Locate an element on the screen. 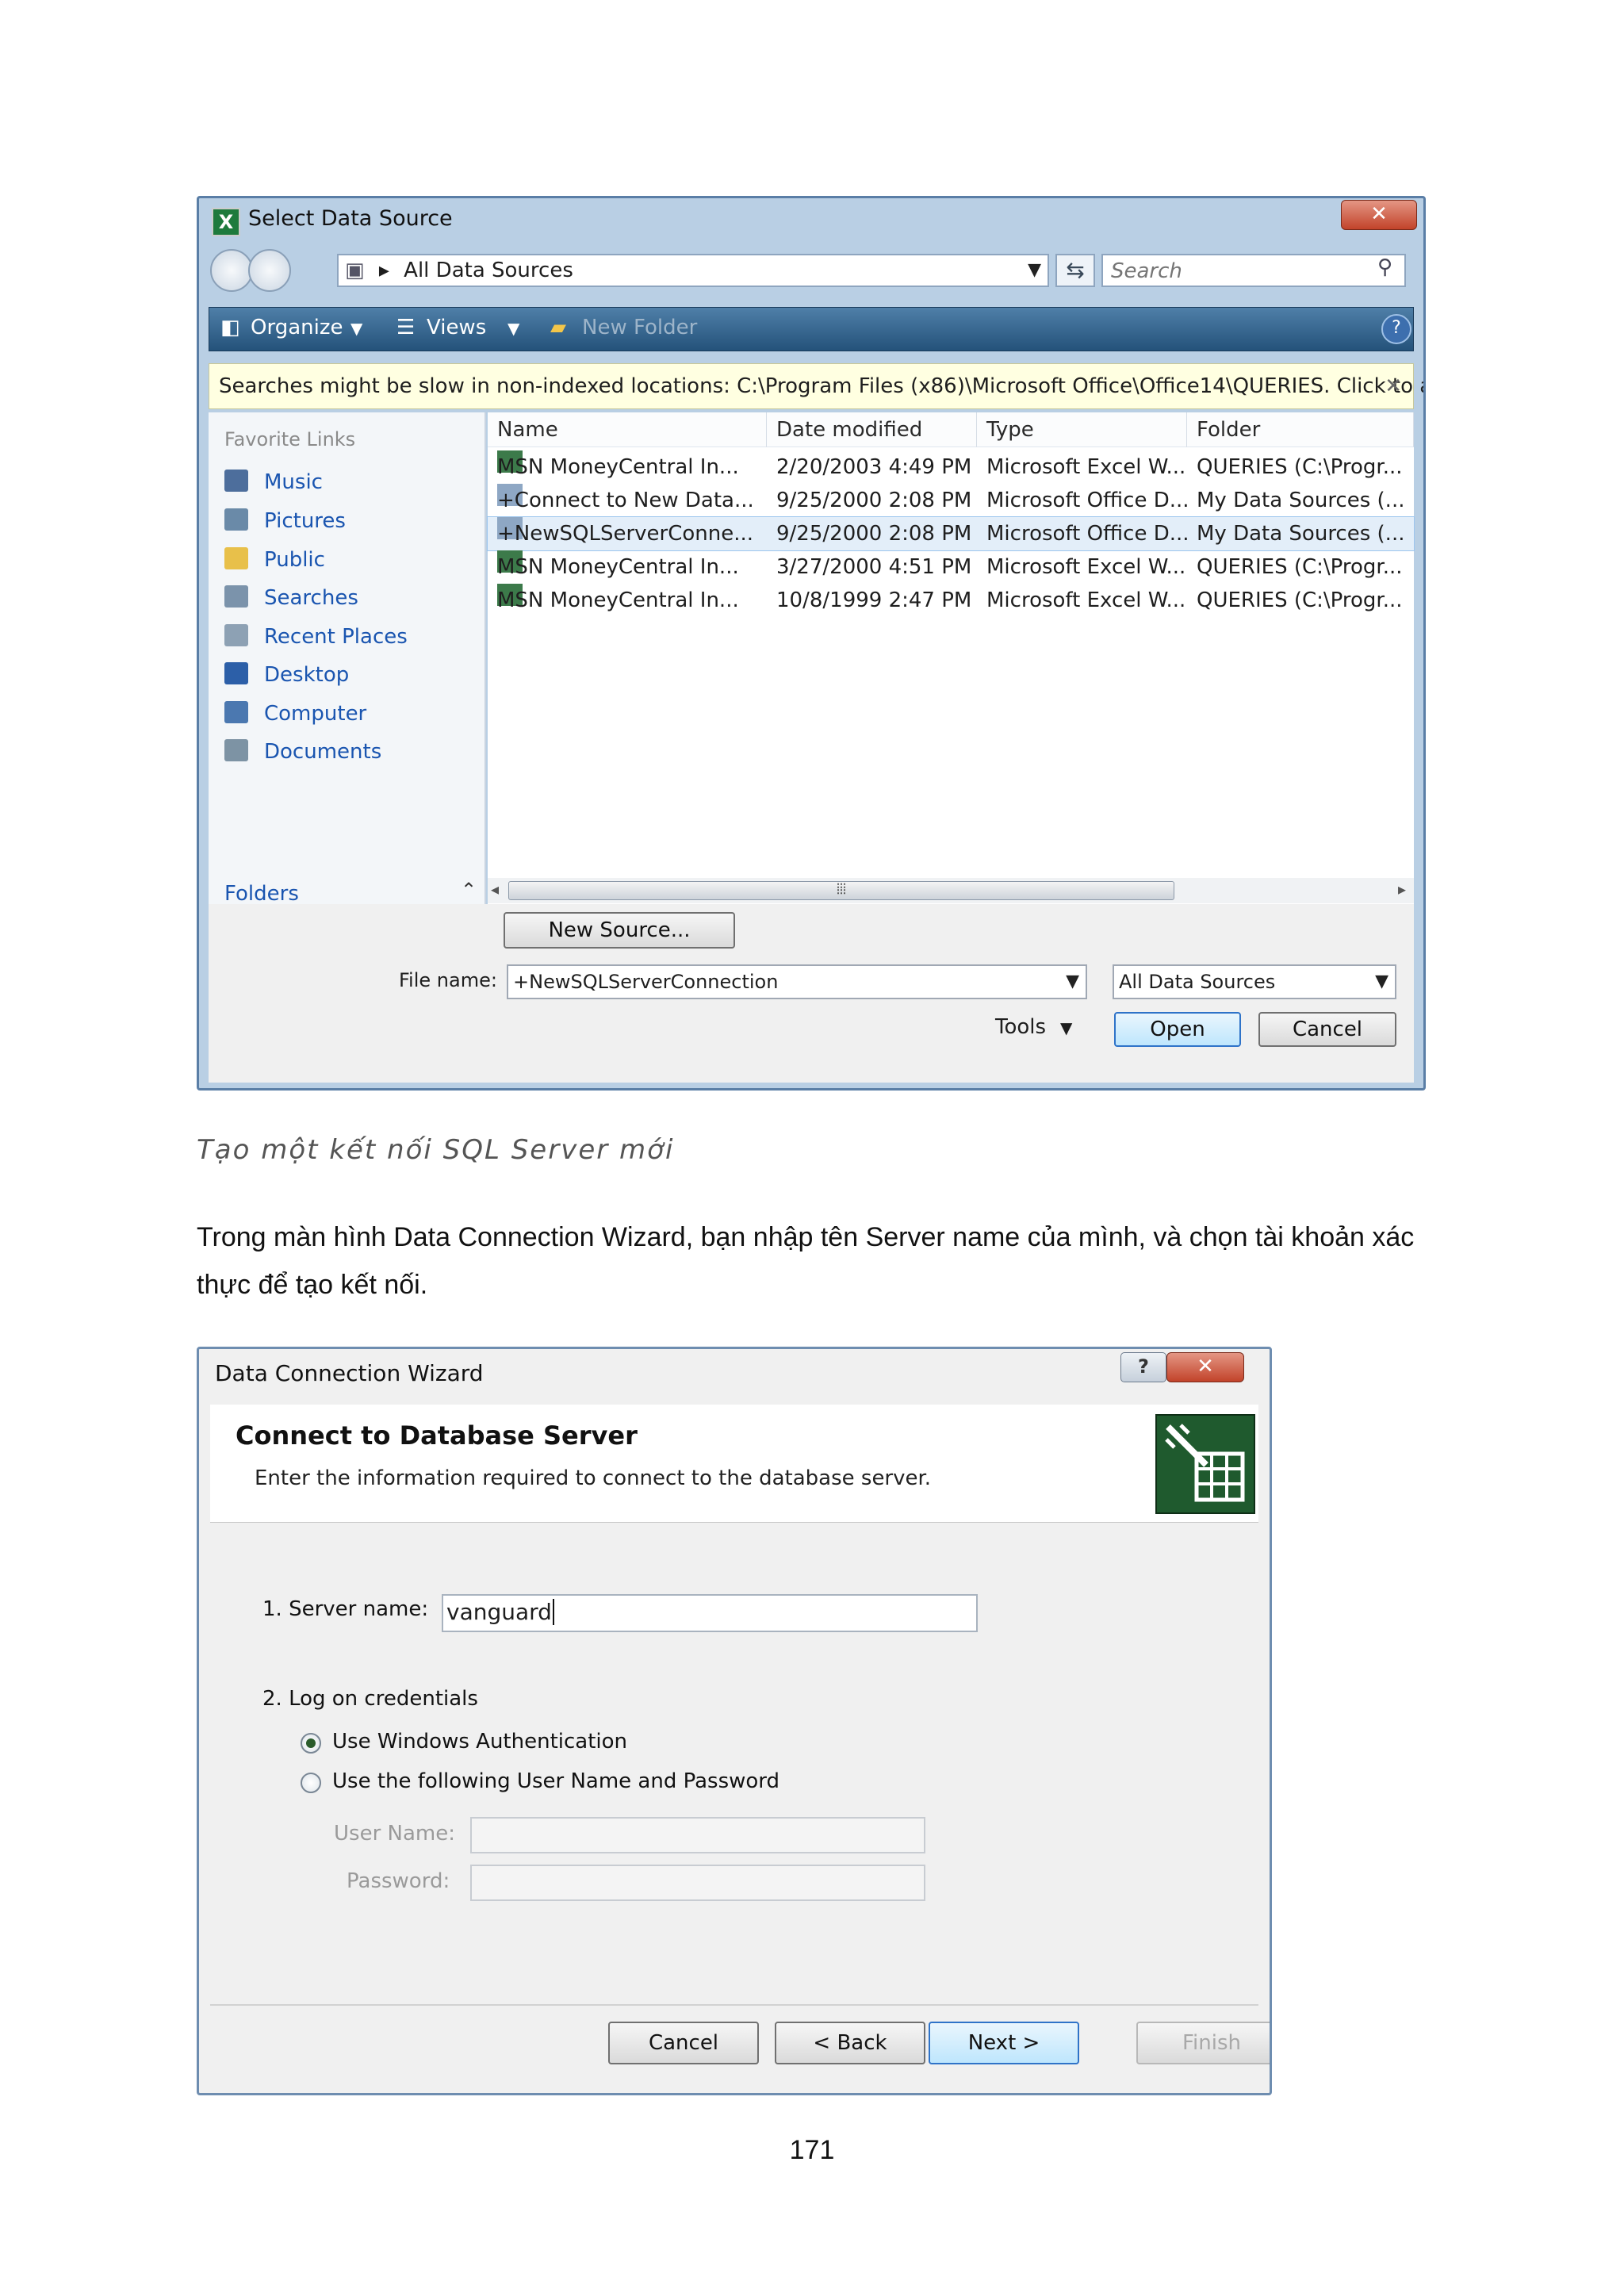 Image resolution: width=1624 pixels, height=2296 pixels. close-icon: ✕ is located at coordinates (1393, 386).